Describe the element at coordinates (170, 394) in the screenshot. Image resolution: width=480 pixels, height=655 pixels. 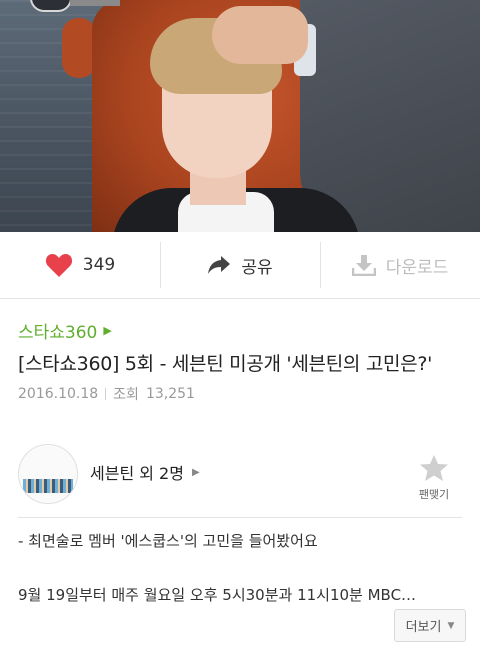
I see `view-count: 13,251` at that location.